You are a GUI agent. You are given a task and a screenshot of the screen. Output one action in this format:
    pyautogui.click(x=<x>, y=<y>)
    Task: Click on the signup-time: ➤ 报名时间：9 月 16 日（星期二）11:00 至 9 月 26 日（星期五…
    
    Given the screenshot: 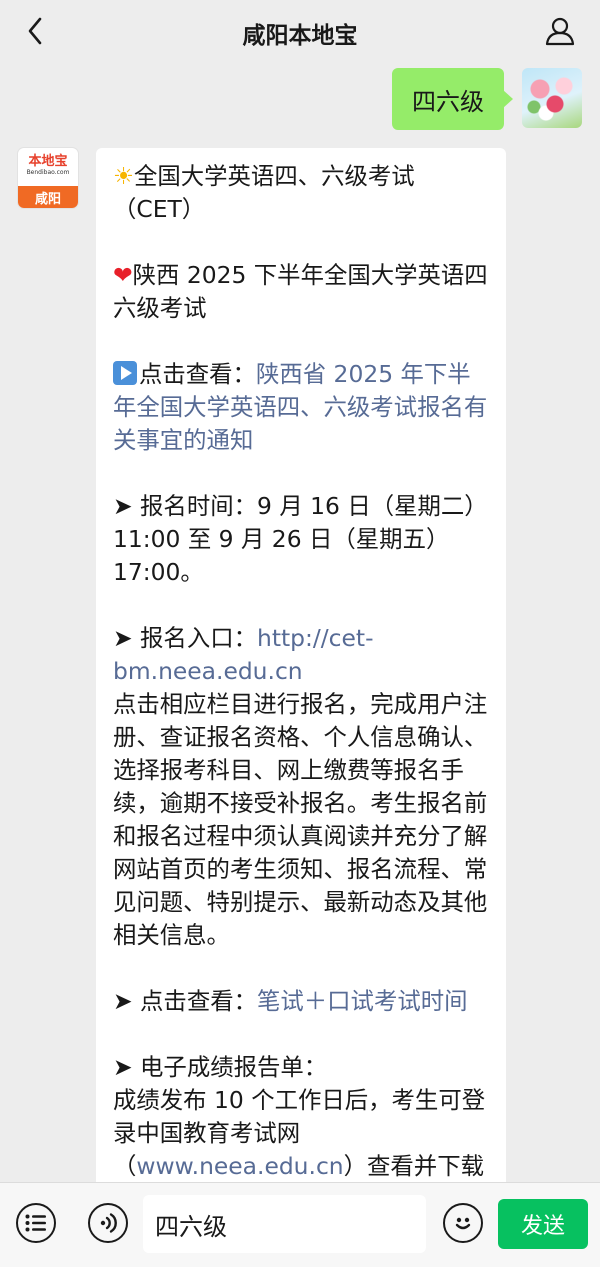 What is the action you would take?
    pyautogui.click(x=300, y=539)
    